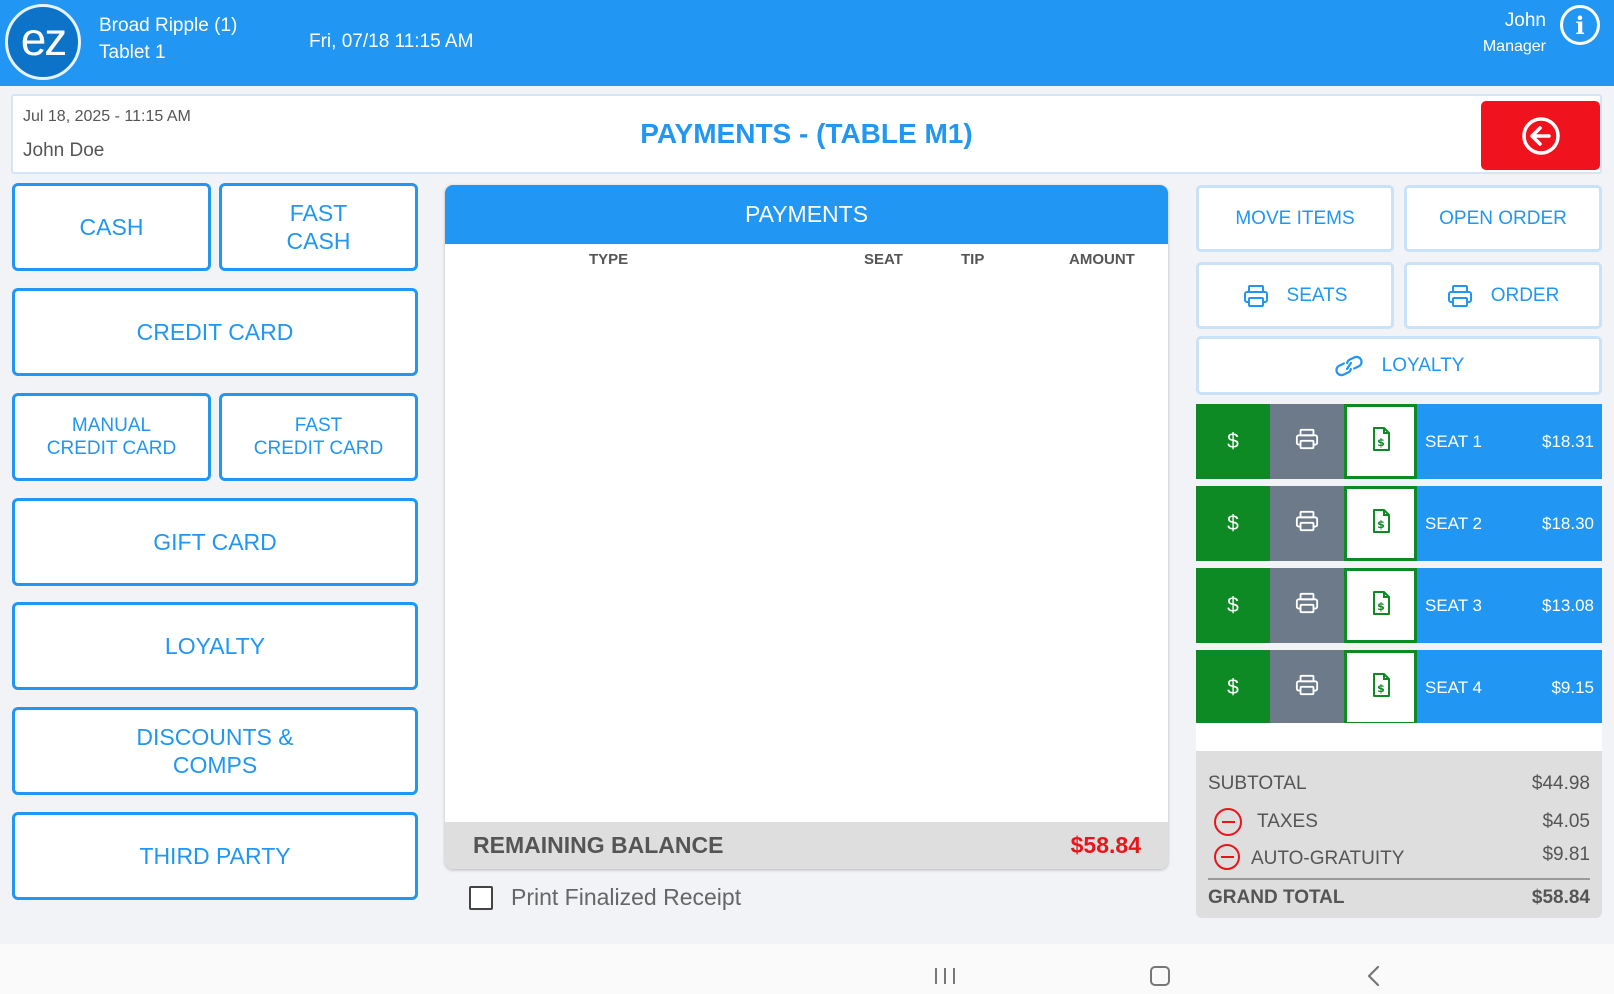 Image resolution: width=1614 pixels, height=994 pixels. Describe the element at coordinates (132, 52) in the screenshot. I see `device-name: Tablet 1` at that location.